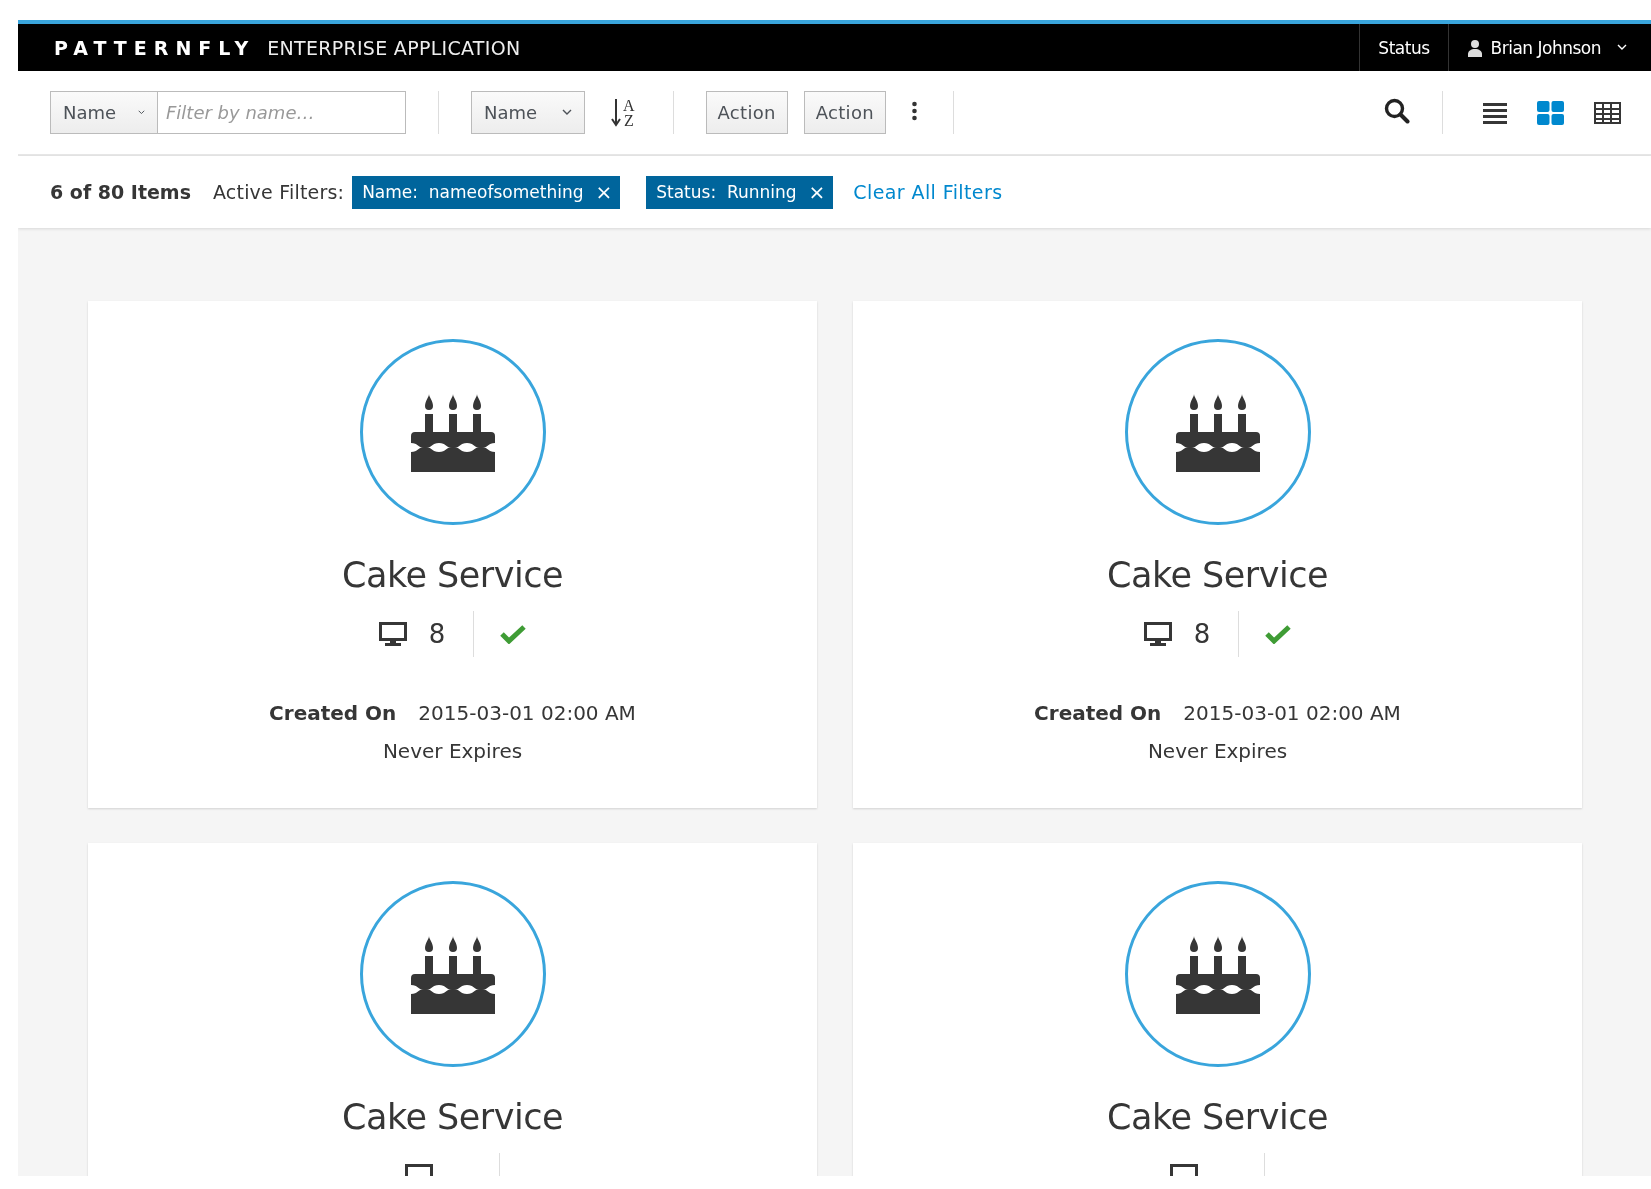 This screenshot has height=1189, width=1651. I want to click on filter-chip-label: Status: Running, so click(726, 192).